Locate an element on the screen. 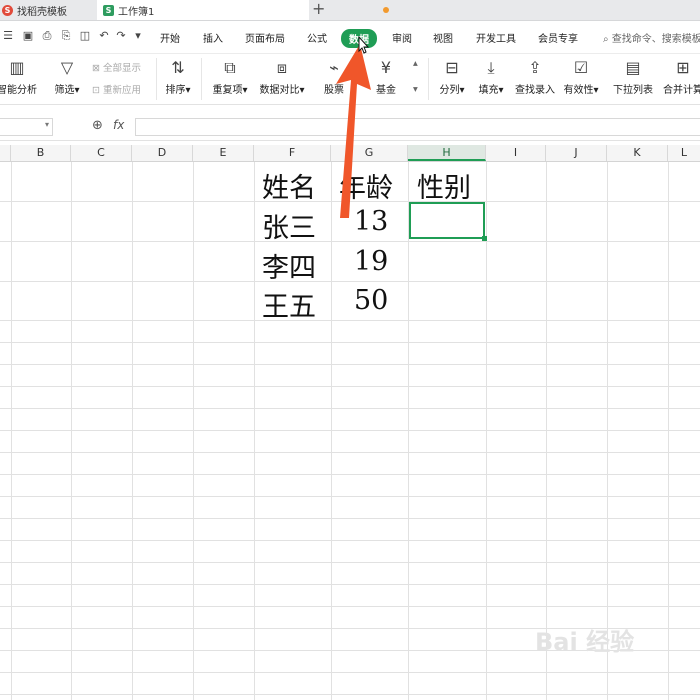  annotation-arrow is located at coordinates (353, 126).